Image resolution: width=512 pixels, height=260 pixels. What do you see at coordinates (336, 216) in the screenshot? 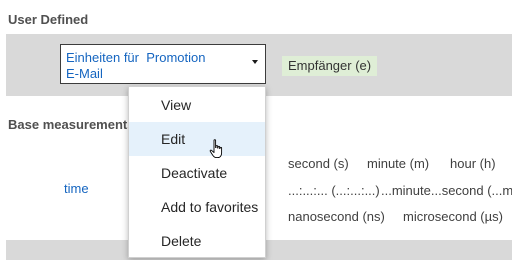
I see `unit-nanosecond: nanosecond (ns)` at bounding box center [336, 216].